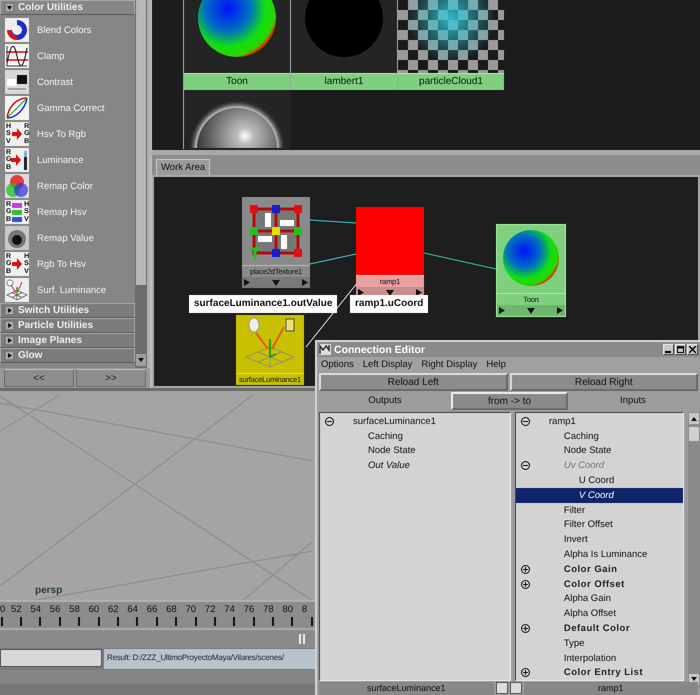  Describe the element at coordinates (3, 609) in the screenshot. I see `frame-number: 0` at that location.